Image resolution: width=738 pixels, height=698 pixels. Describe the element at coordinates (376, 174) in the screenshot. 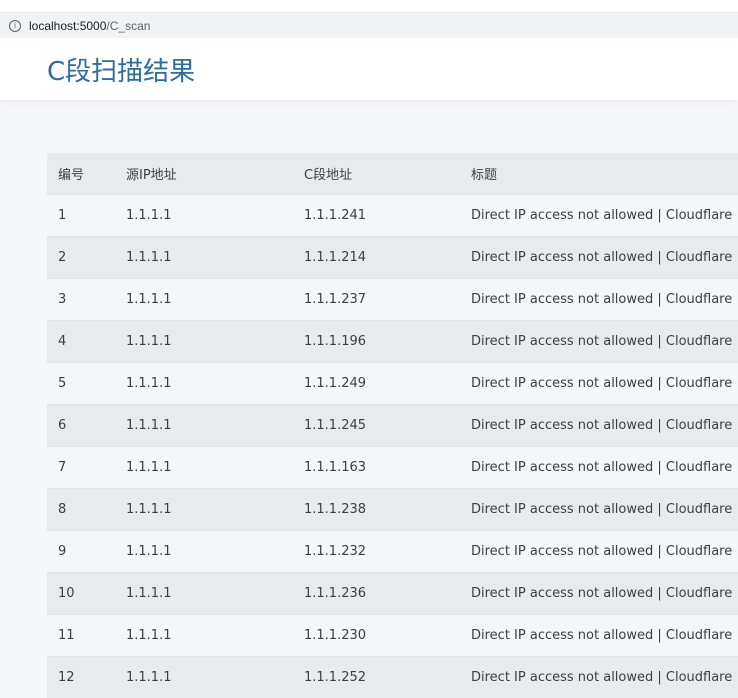

I see `column-header-c-segment-ip: C段地址` at that location.